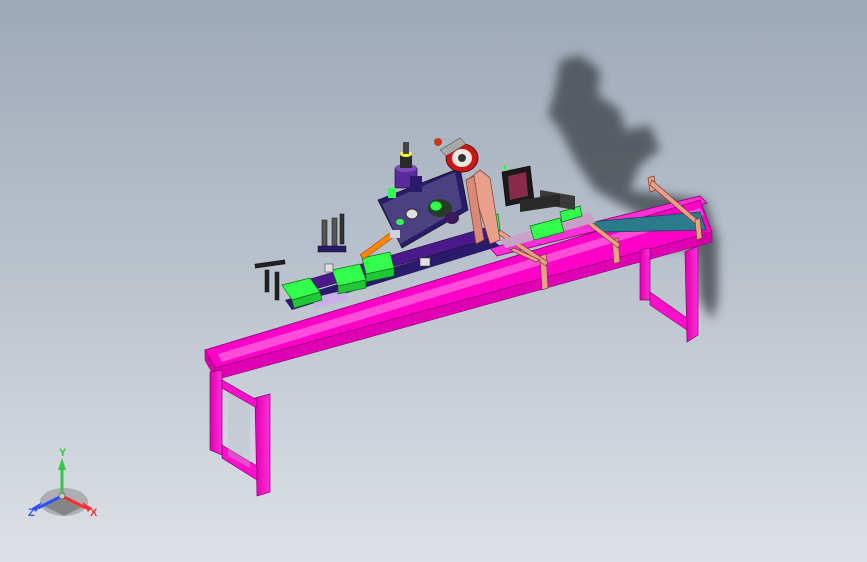  I want to click on right-tower, so click(538, 188).